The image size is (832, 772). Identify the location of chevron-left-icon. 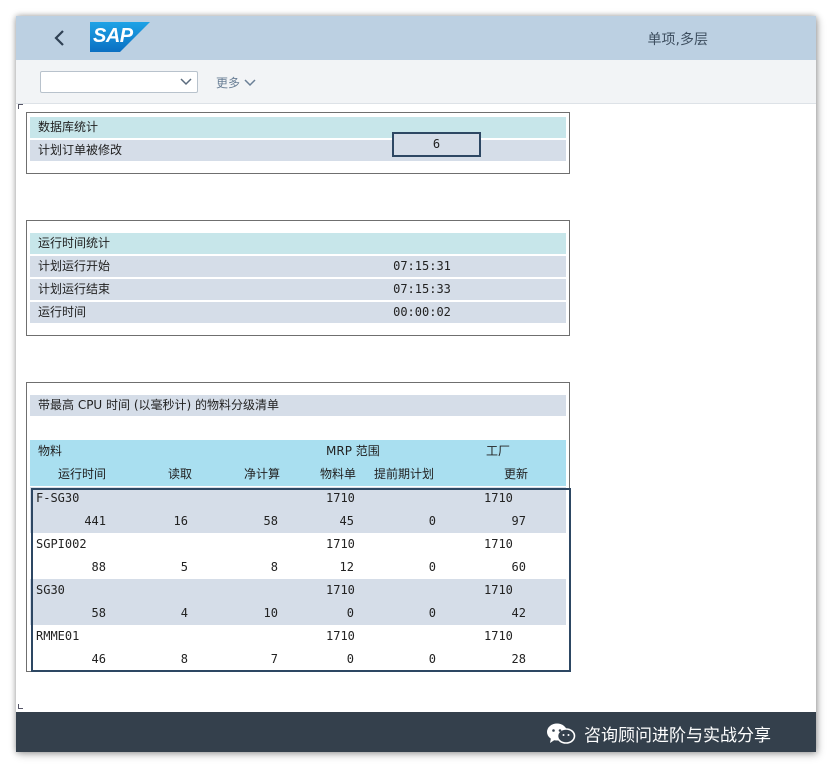
(59, 38).